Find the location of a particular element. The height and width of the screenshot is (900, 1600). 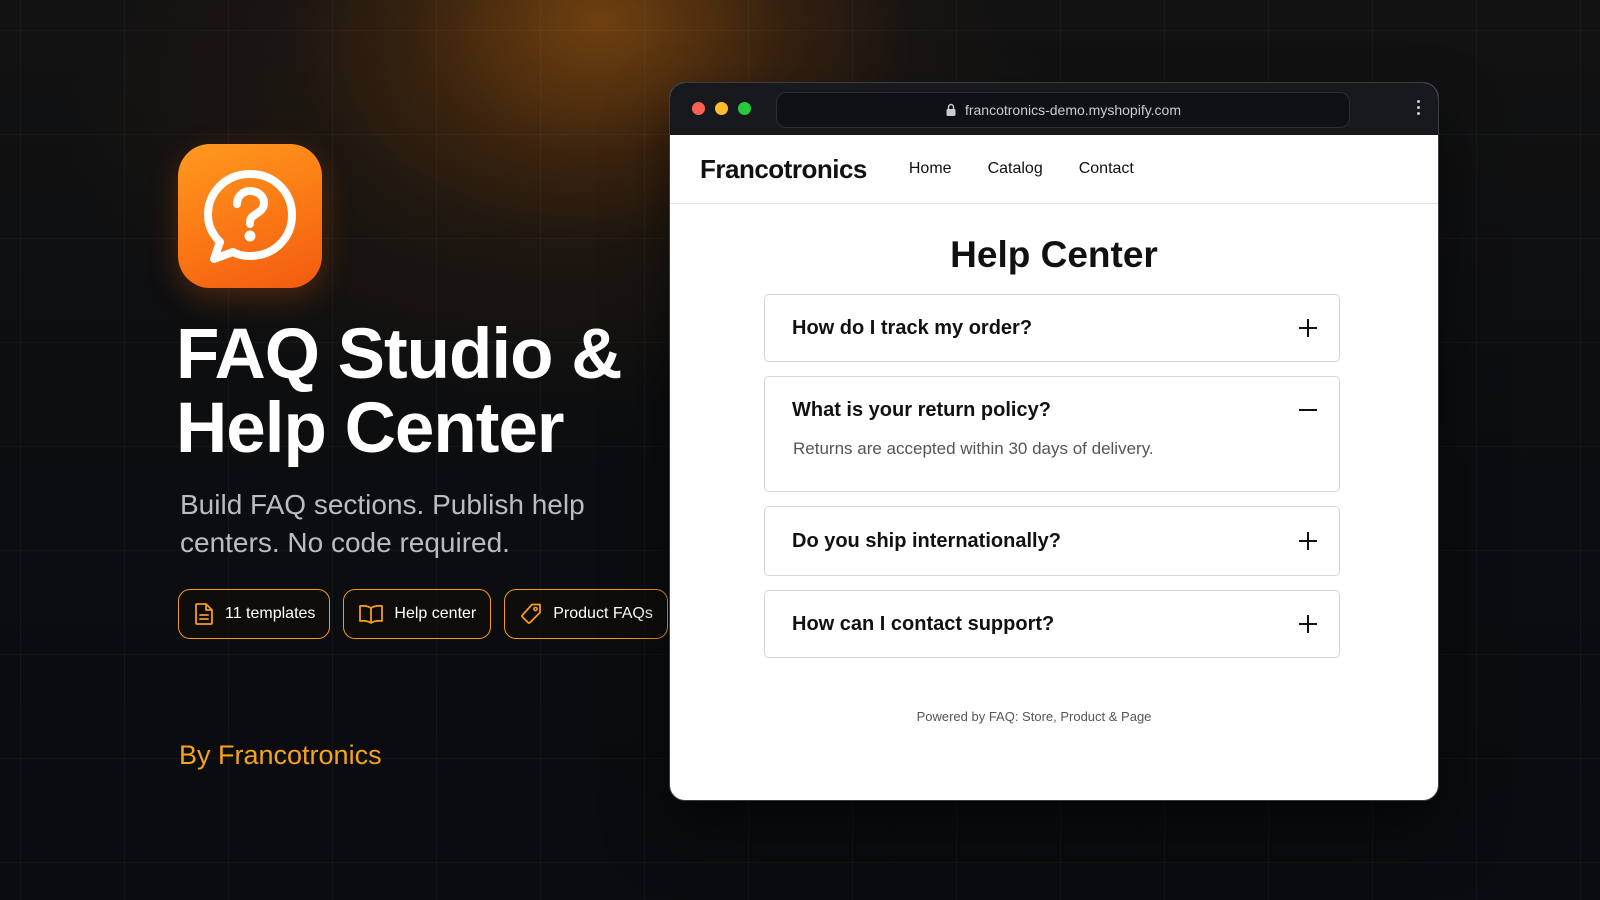

feature-pills: 11 templates Help center Product FAQs is located at coordinates (423, 614).